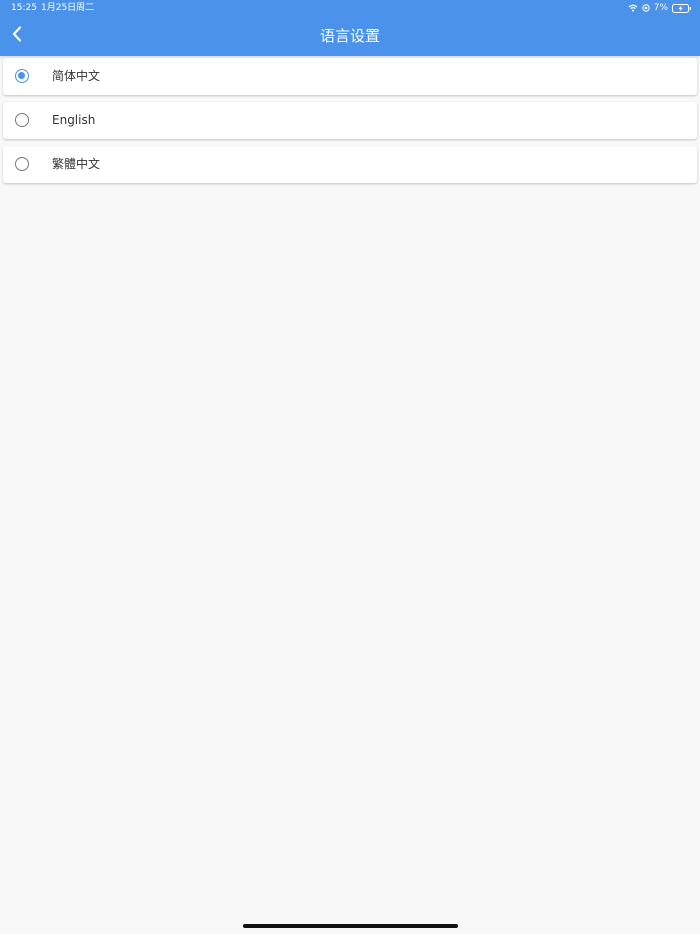 This screenshot has width=700, height=934. I want to click on wifi-icon, so click(633, 8).